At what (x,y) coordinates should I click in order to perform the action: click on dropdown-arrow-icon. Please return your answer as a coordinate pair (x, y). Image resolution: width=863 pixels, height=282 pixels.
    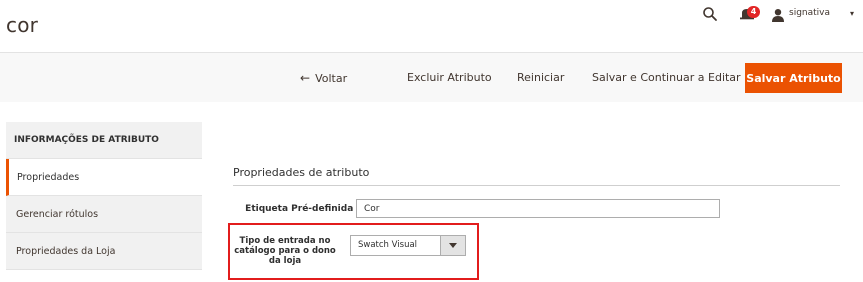
    Looking at the image, I should click on (452, 245).